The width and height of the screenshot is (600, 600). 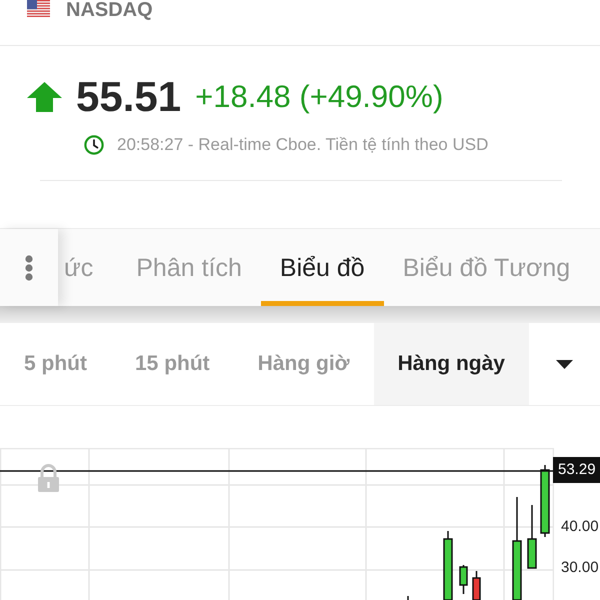 I want to click on more-button, so click(x=29, y=267).